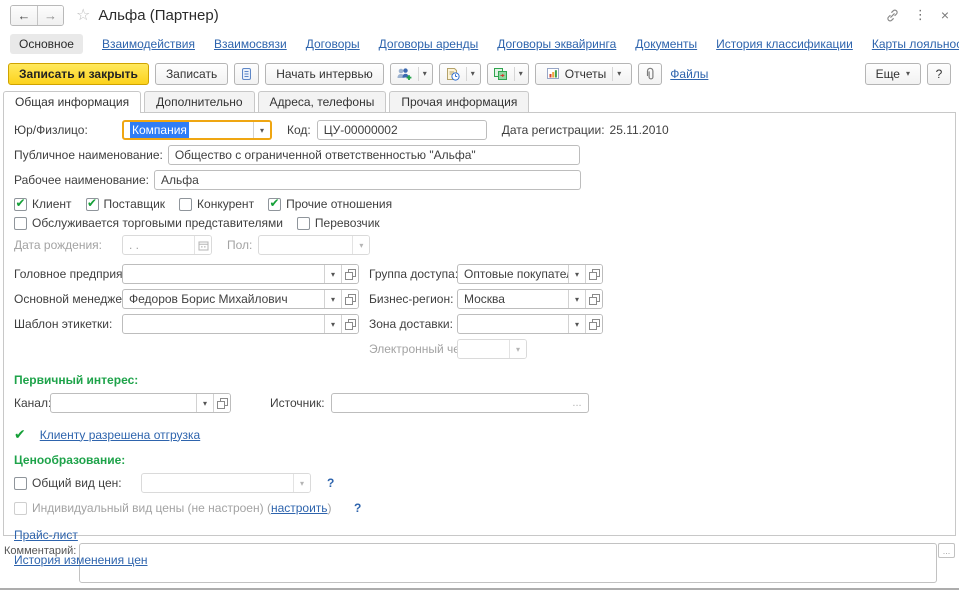 The height and width of the screenshot is (590, 959). Describe the element at coordinates (945, 15) in the screenshot. I see `close-icon: ×` at that location.